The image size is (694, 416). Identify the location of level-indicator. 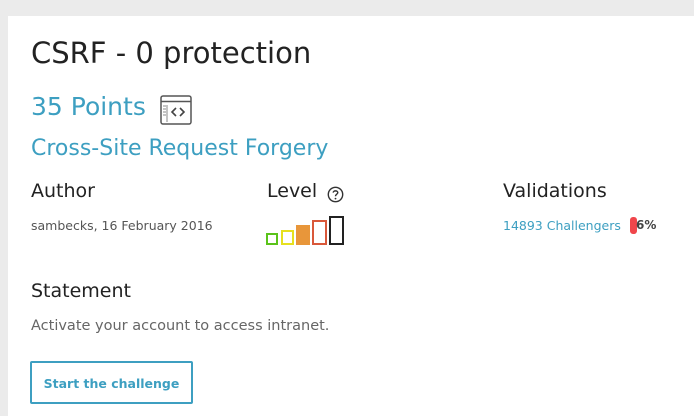
(305, 230).